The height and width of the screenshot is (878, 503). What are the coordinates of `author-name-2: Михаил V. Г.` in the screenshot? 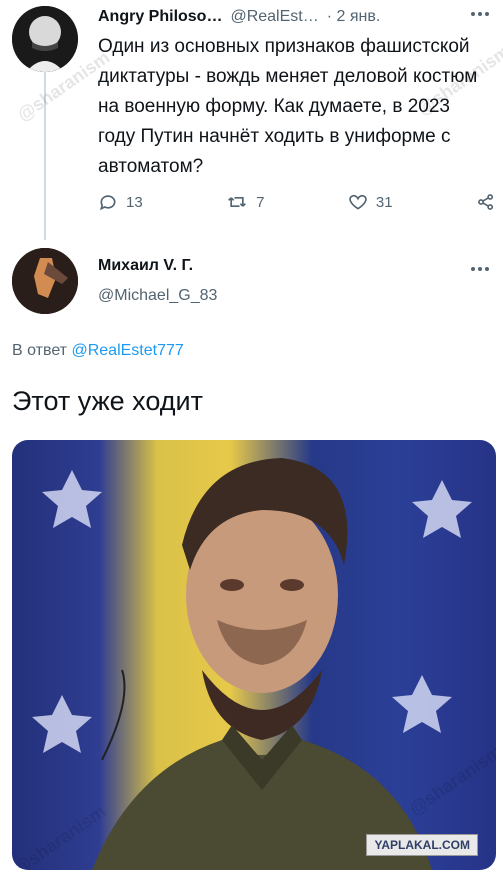 It's located at (145, 265).